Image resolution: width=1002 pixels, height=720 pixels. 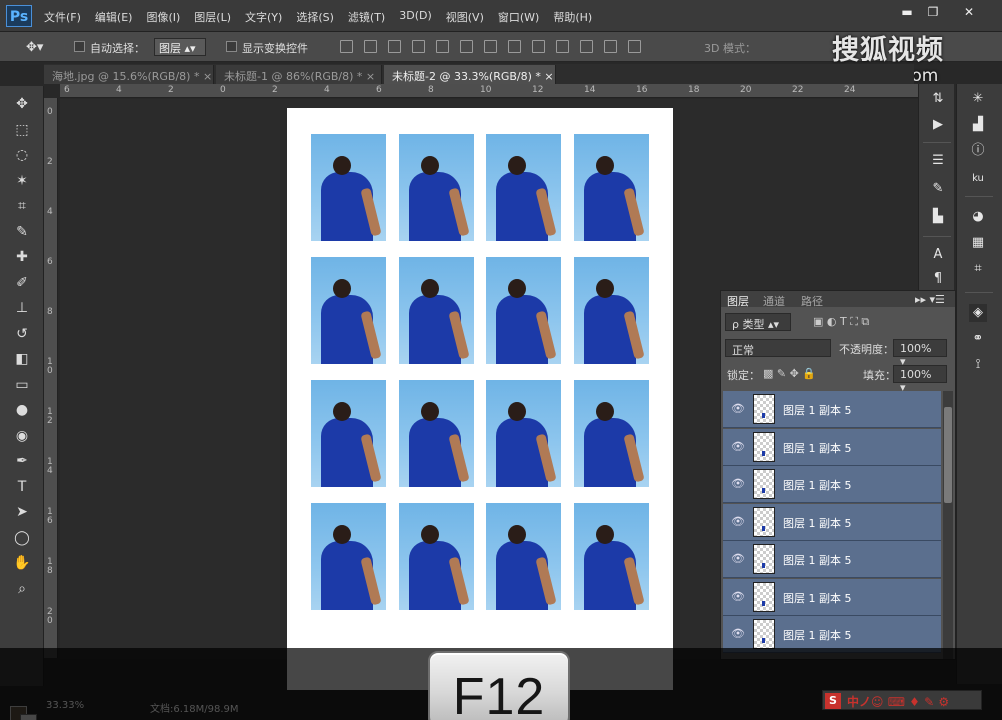 What do you see at coordinates (778, 348) in the screenshot?
I see `blend-mode-dropdown: 正常` at bounding box center [778, 348].